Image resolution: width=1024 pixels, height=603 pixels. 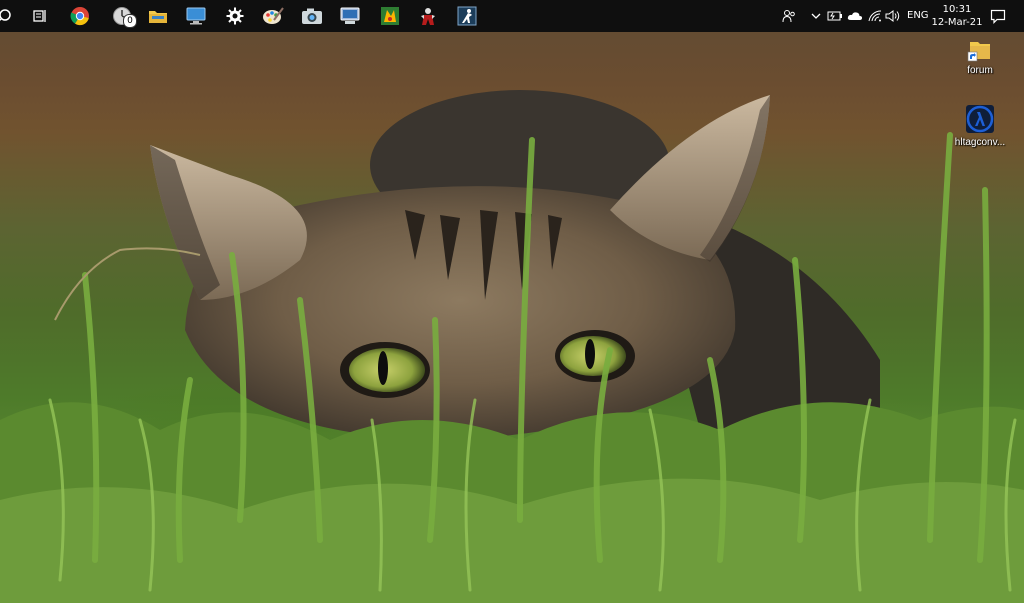 What do you see at coordinates (855, 16) in the screenshot?
I see `onedrive-cloud-icon` at bounding box center [855, 16].